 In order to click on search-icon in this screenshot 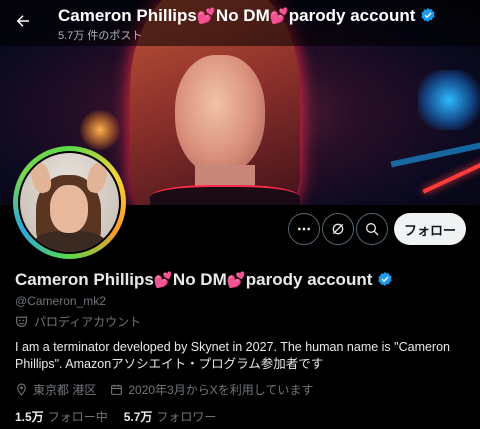, I will do `click(372, 229)`.